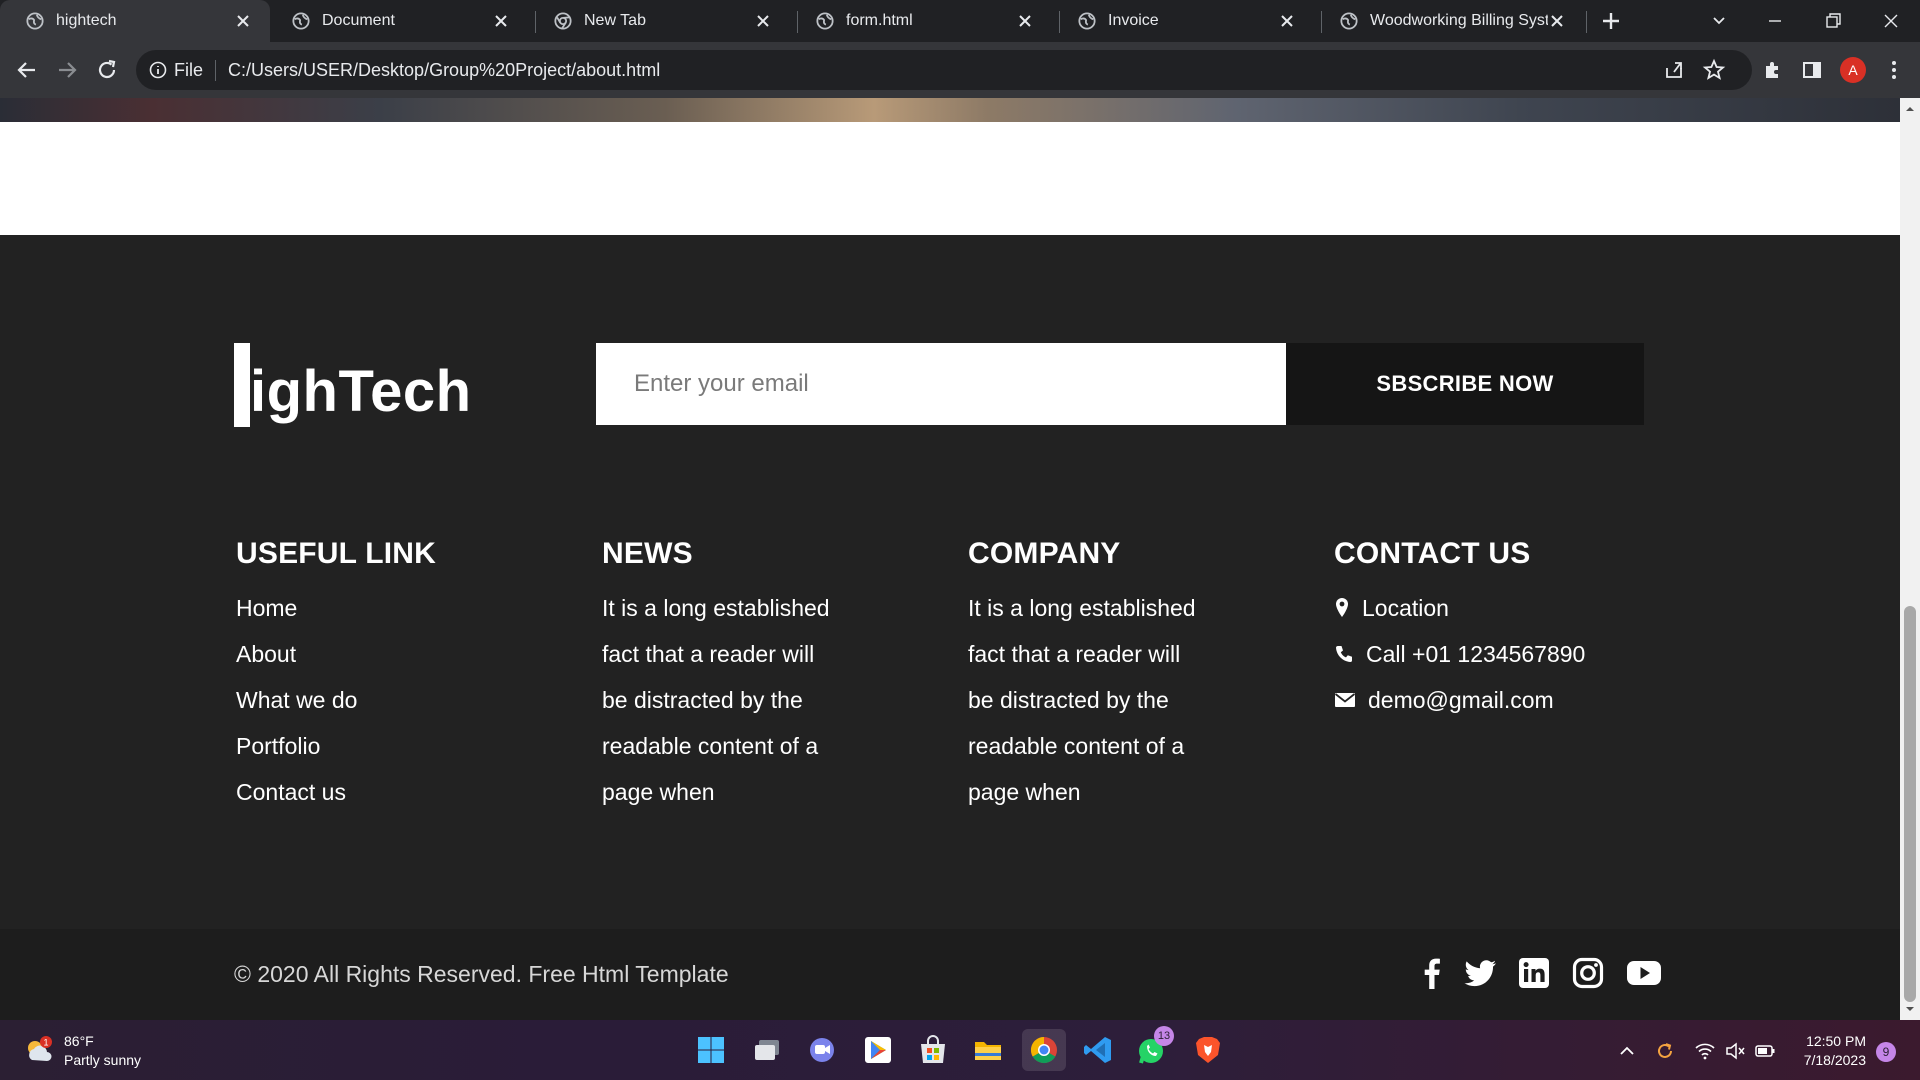 Image resolution: width=1920 pixels, height=1080 pixels. What do you see at coordinates (1164, 1036) in the screenshot?
I see `whatsapp-badge: 13` at bounding box center [1164, 1036].